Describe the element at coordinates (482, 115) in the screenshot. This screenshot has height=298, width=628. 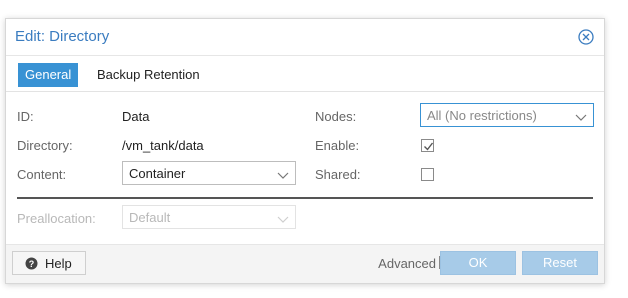
I see `nodes-select-value: All (No restrictions)` at that location.